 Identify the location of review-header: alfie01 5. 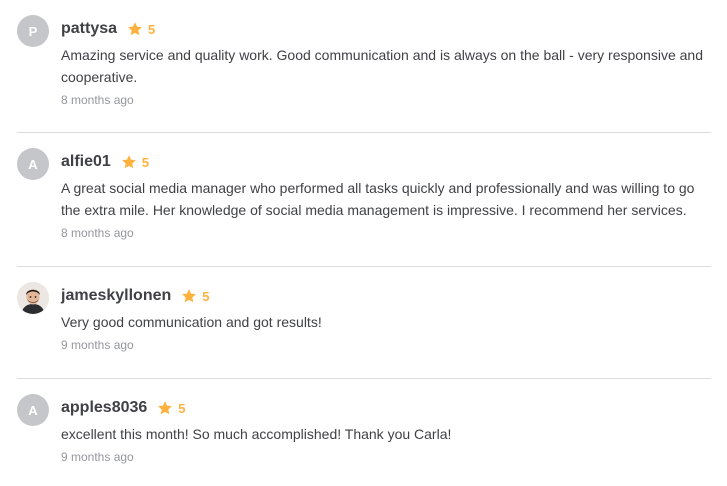
(386, 162).